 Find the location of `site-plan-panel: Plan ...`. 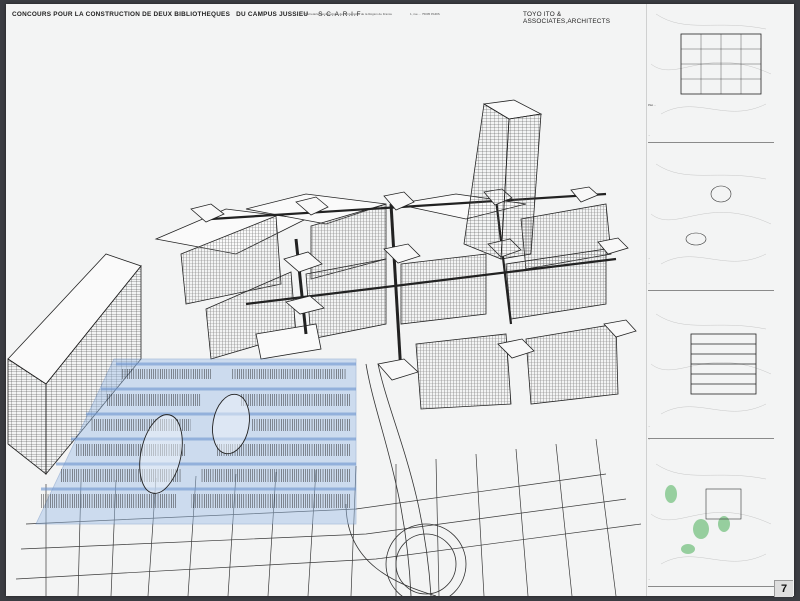

site-plan-panel: Plan ... is located at coordinates (711, 73).